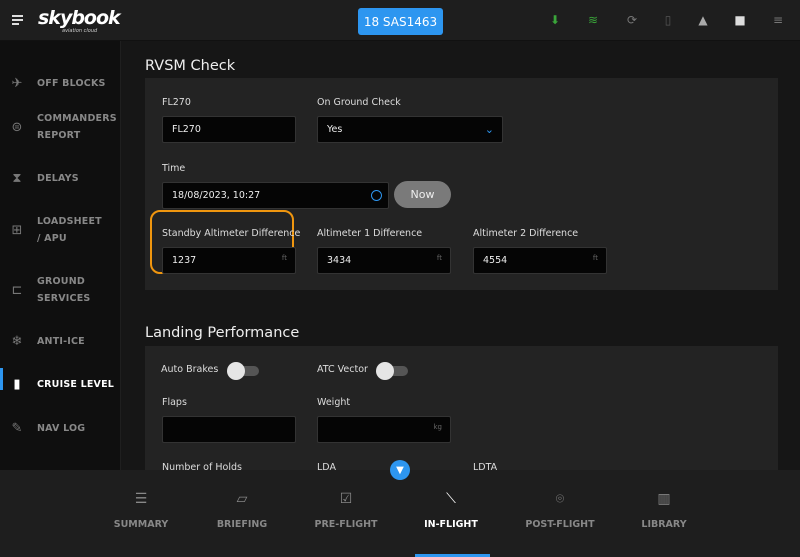 The image size is (800, 557). I want to click on sync-icon: ⟳, so click(632, 20).